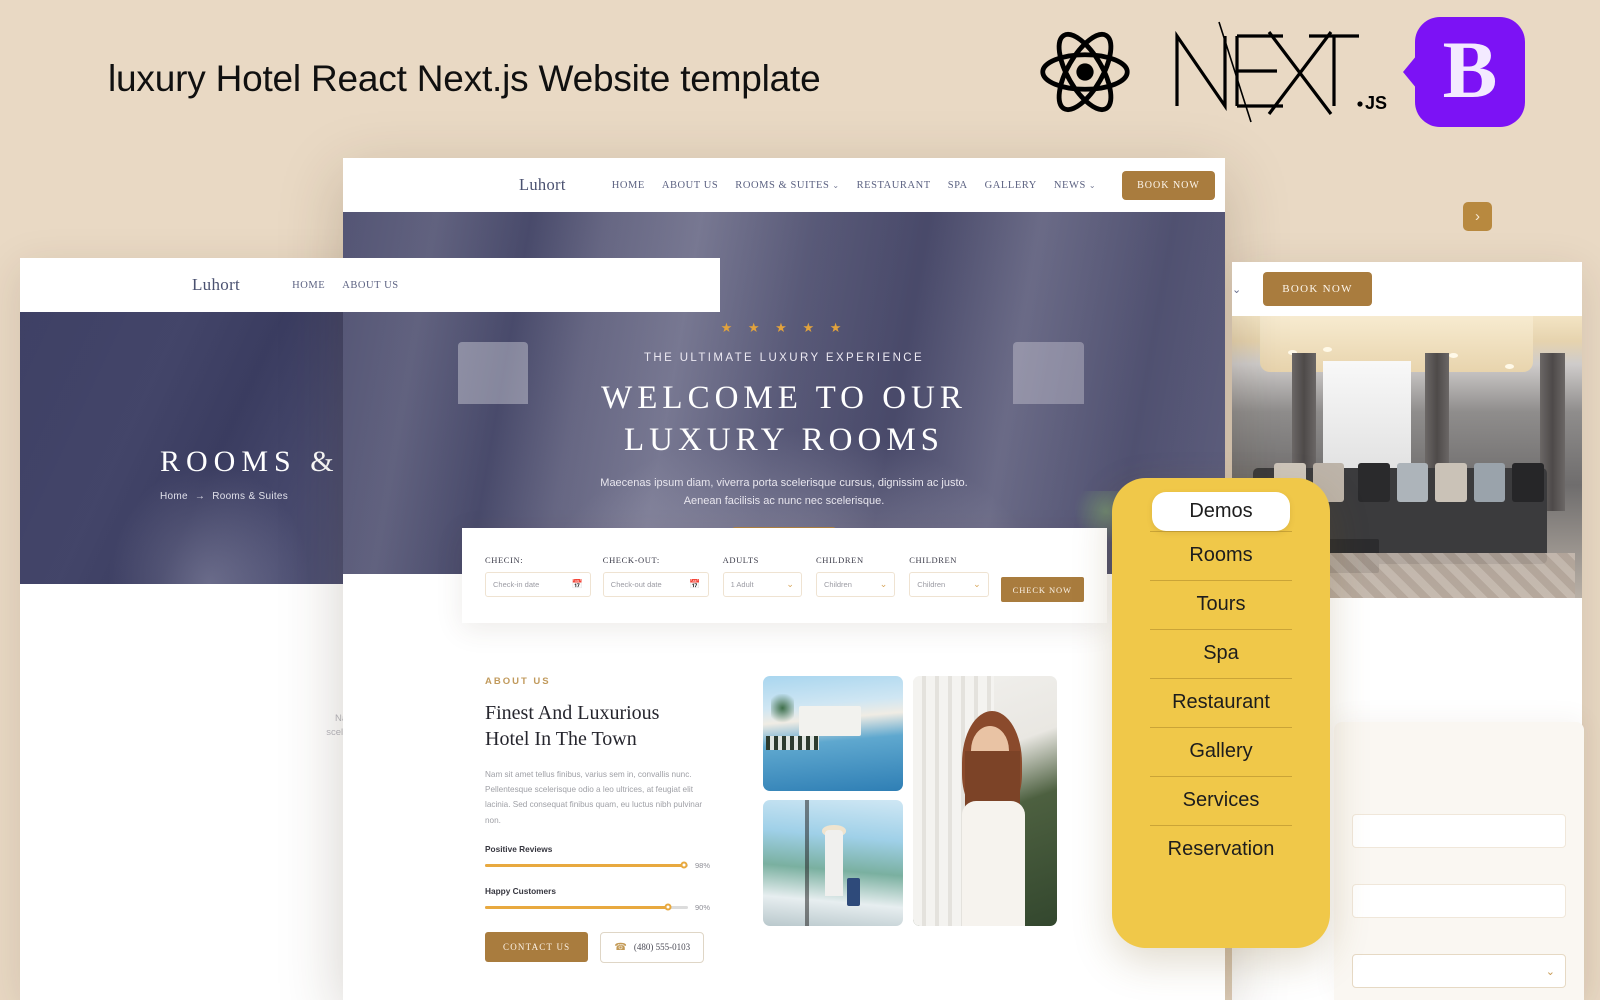 This screenshot has height=1000, width=1600. What do you see at coordinates (703, 865) in the screenshot?
I see `progress-value-positive-reviews: 98%` at bounding box center [703, 865].